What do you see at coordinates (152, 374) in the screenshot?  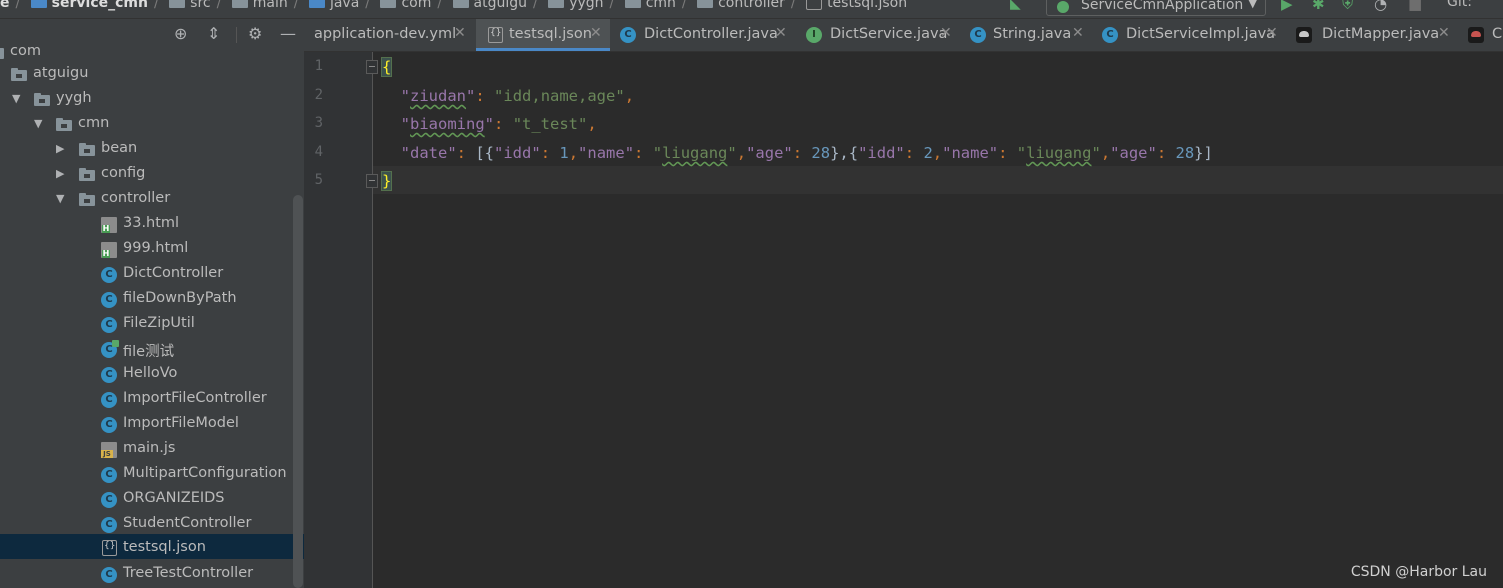 I see `tree-item-hellovo: HelloVo` at bounding box center [152, 374].